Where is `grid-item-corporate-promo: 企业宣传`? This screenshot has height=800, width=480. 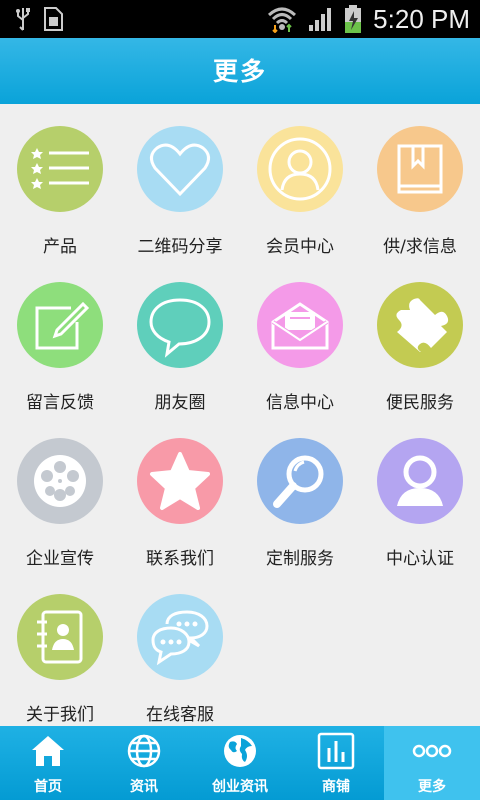 grid-item-corporate-promo: 企业宣传 is located at coordinates (60, 494).